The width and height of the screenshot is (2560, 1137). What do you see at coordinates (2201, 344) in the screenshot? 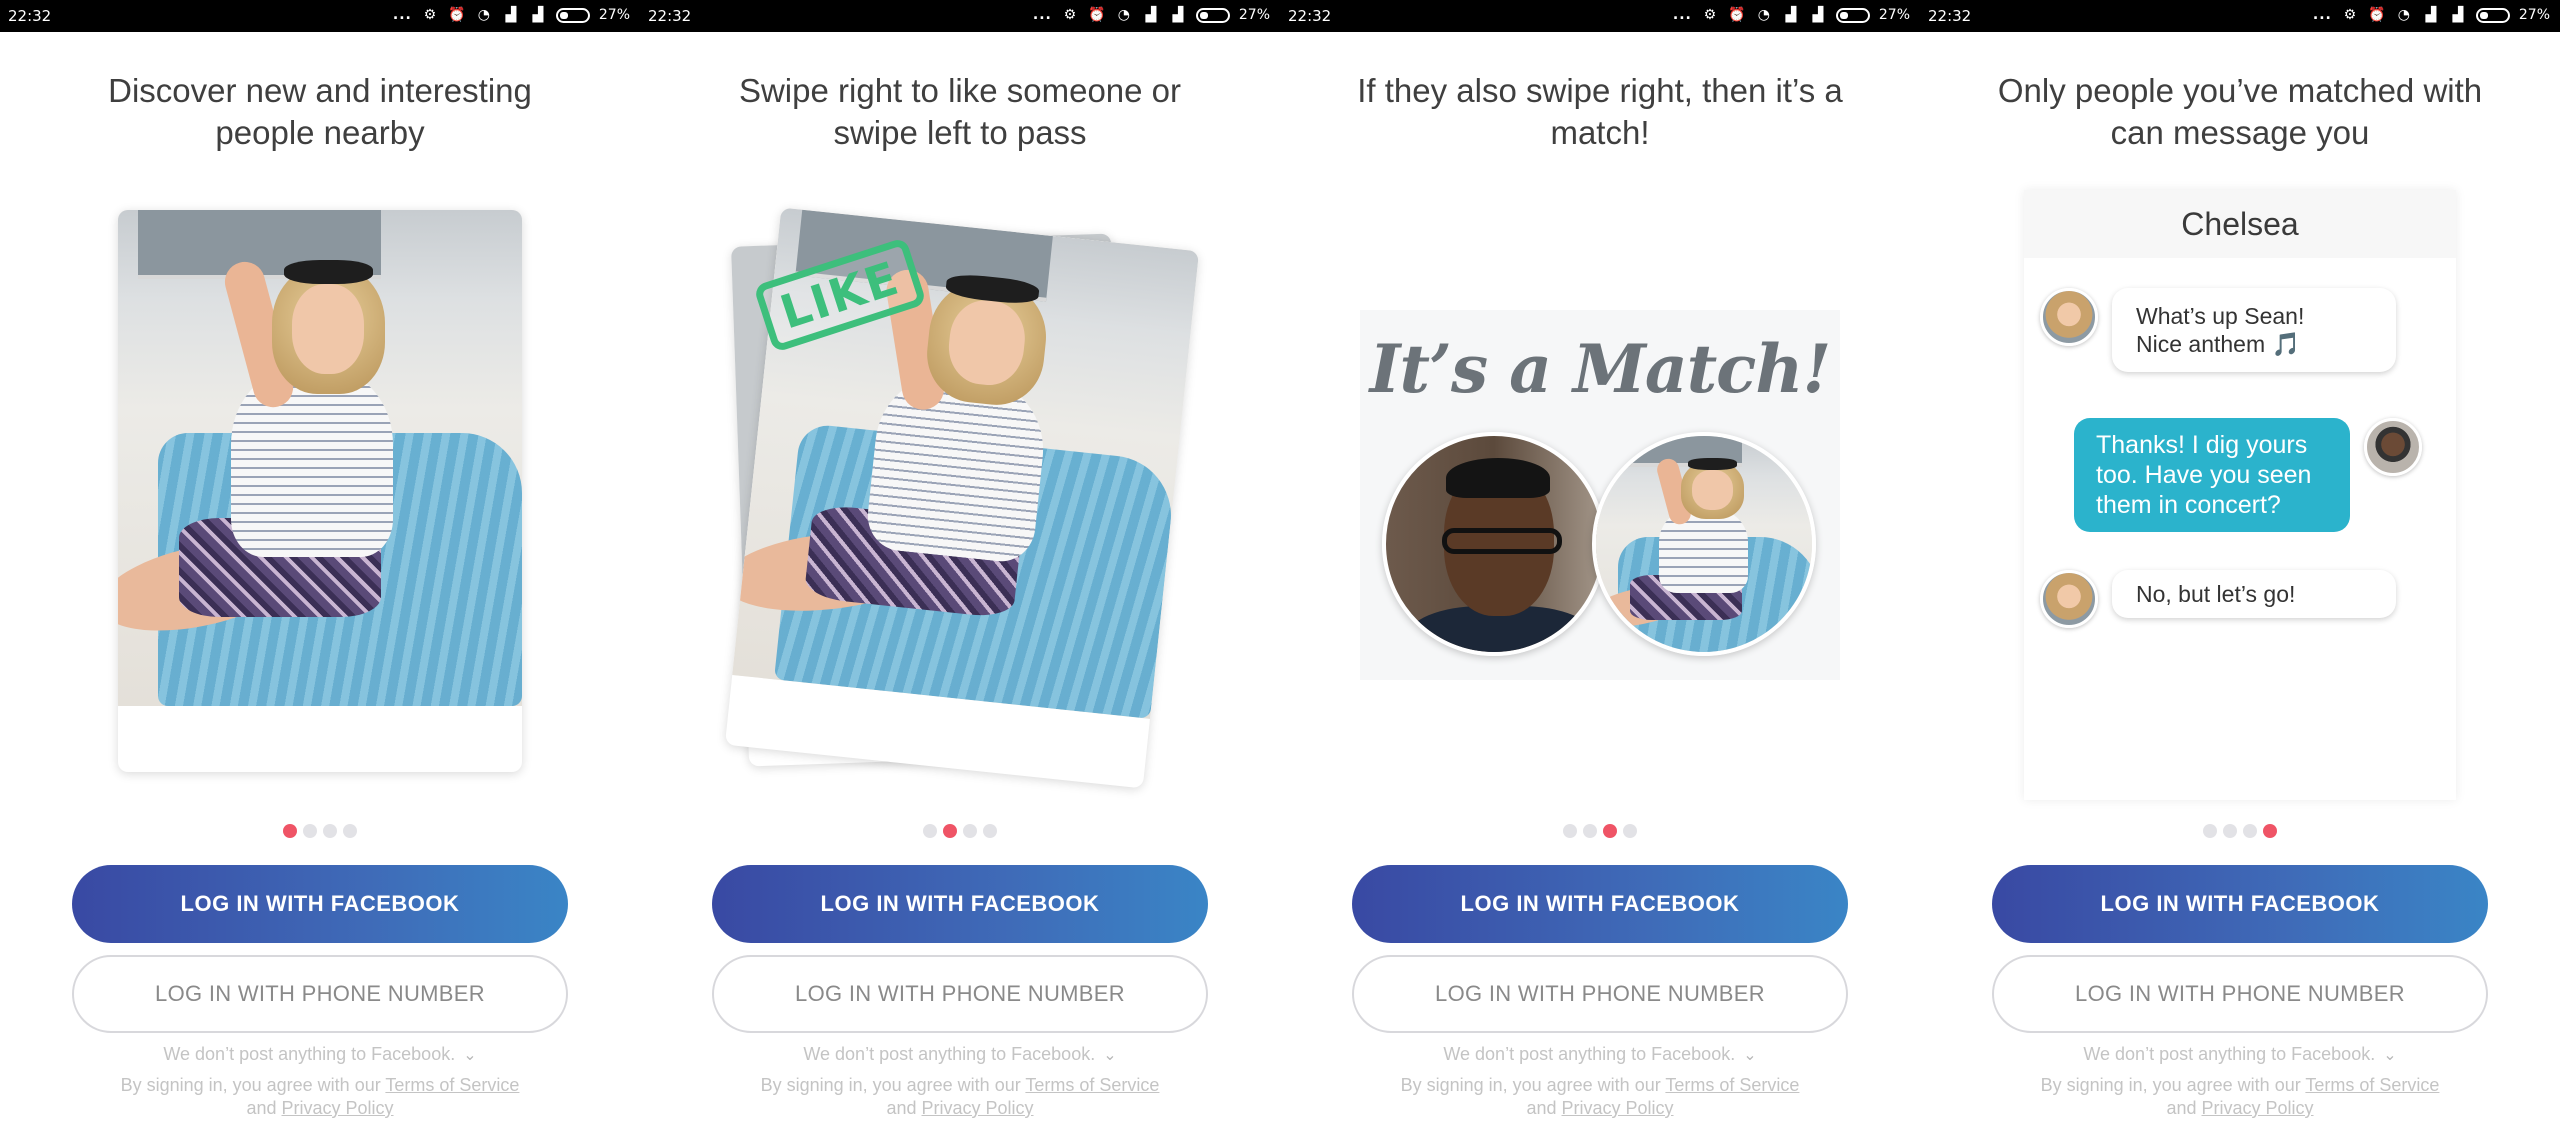
I see `message-text: Nice anthem` at bounding box center [2201, 344].